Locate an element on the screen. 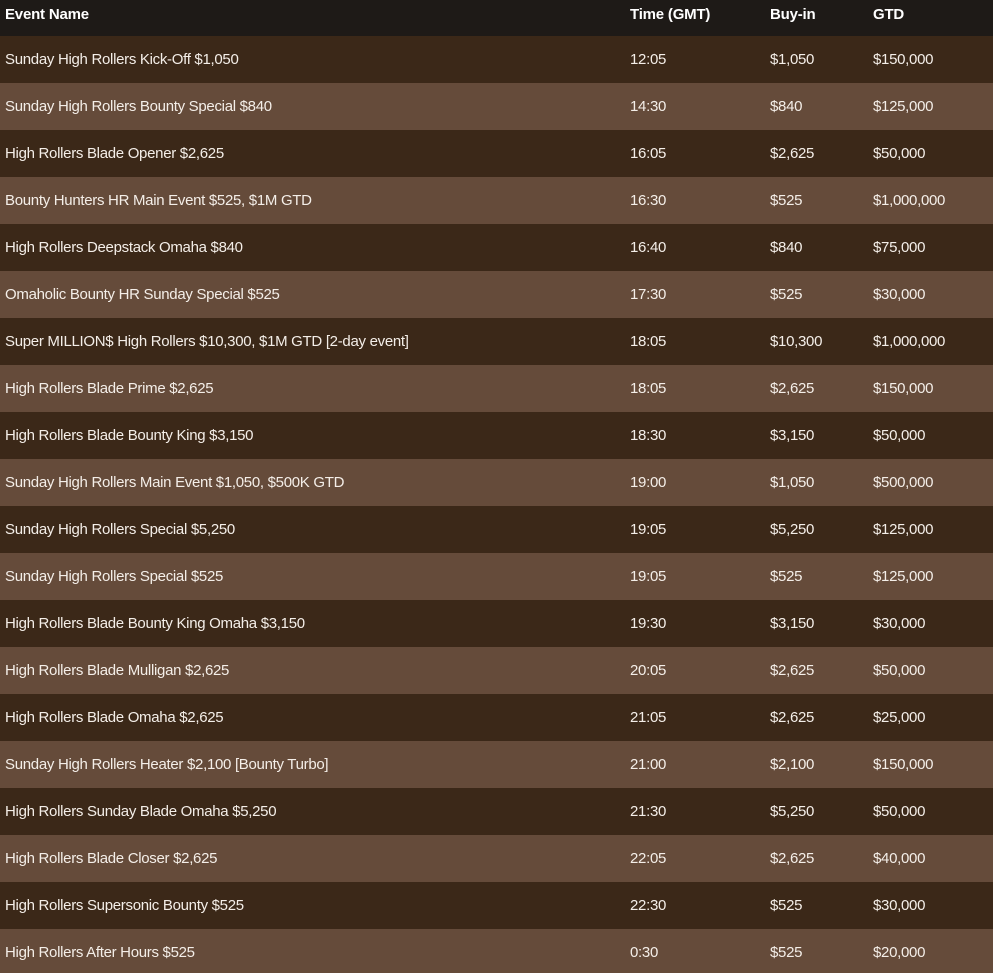 The height and width of the screenshot is (973, 993). time-cell: 16:30 is located at coordinates (648, 200).